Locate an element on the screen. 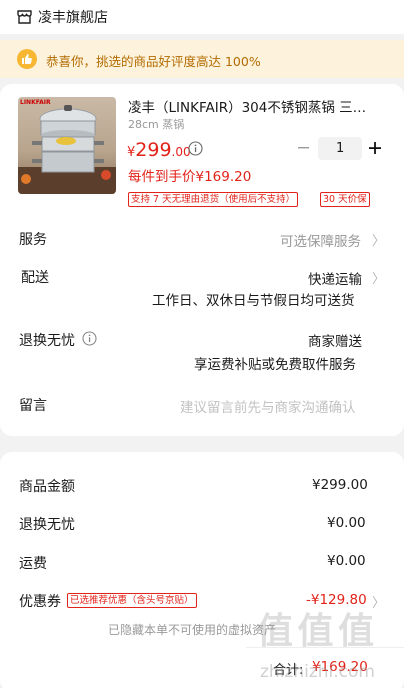 This screenshot has width=404, height=688. watermark-site: zhizhizhi.com is located at coordinates (317, 672).